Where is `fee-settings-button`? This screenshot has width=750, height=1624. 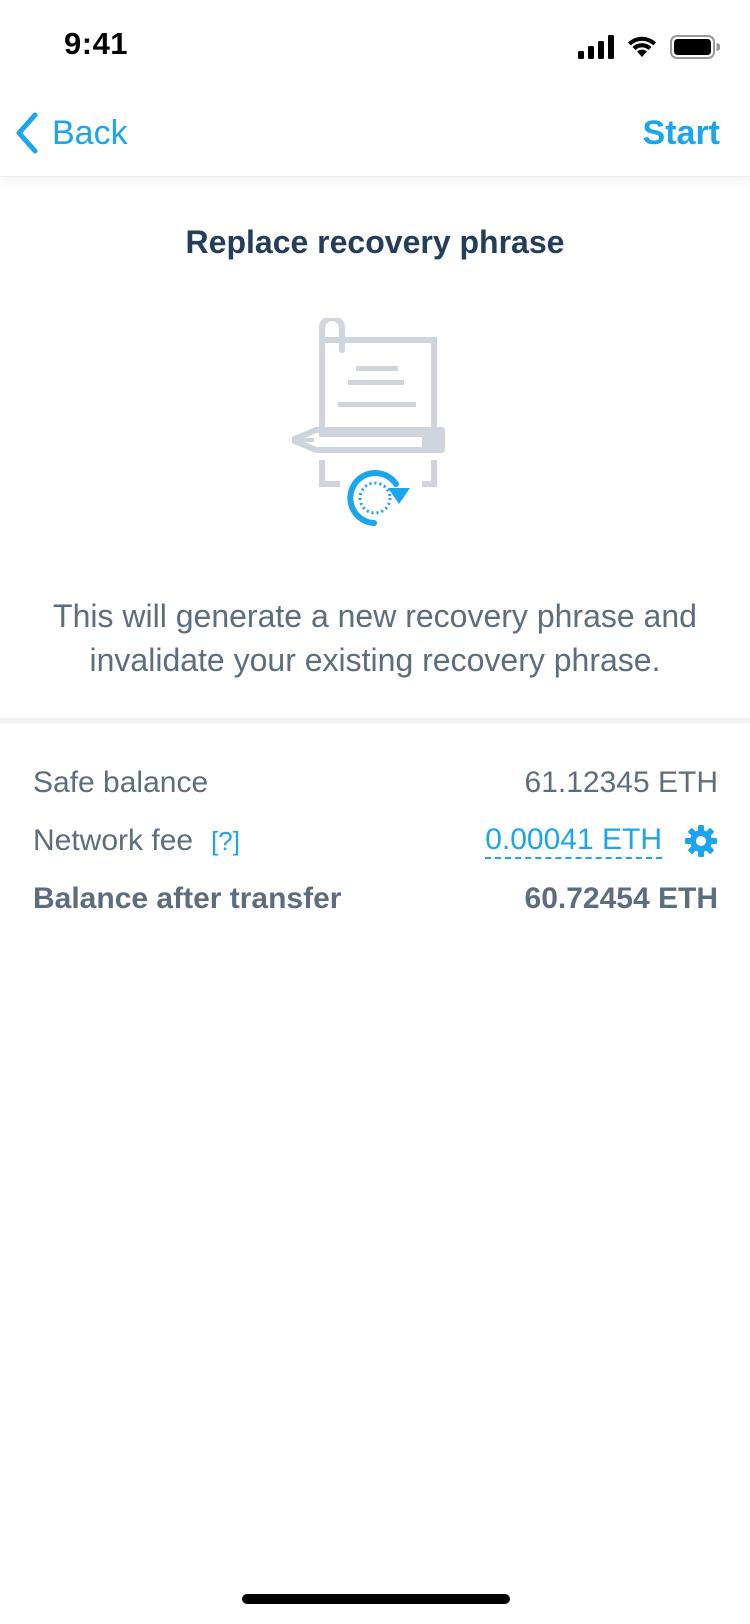
fee-settings-button is located at coordinates (701, 841).